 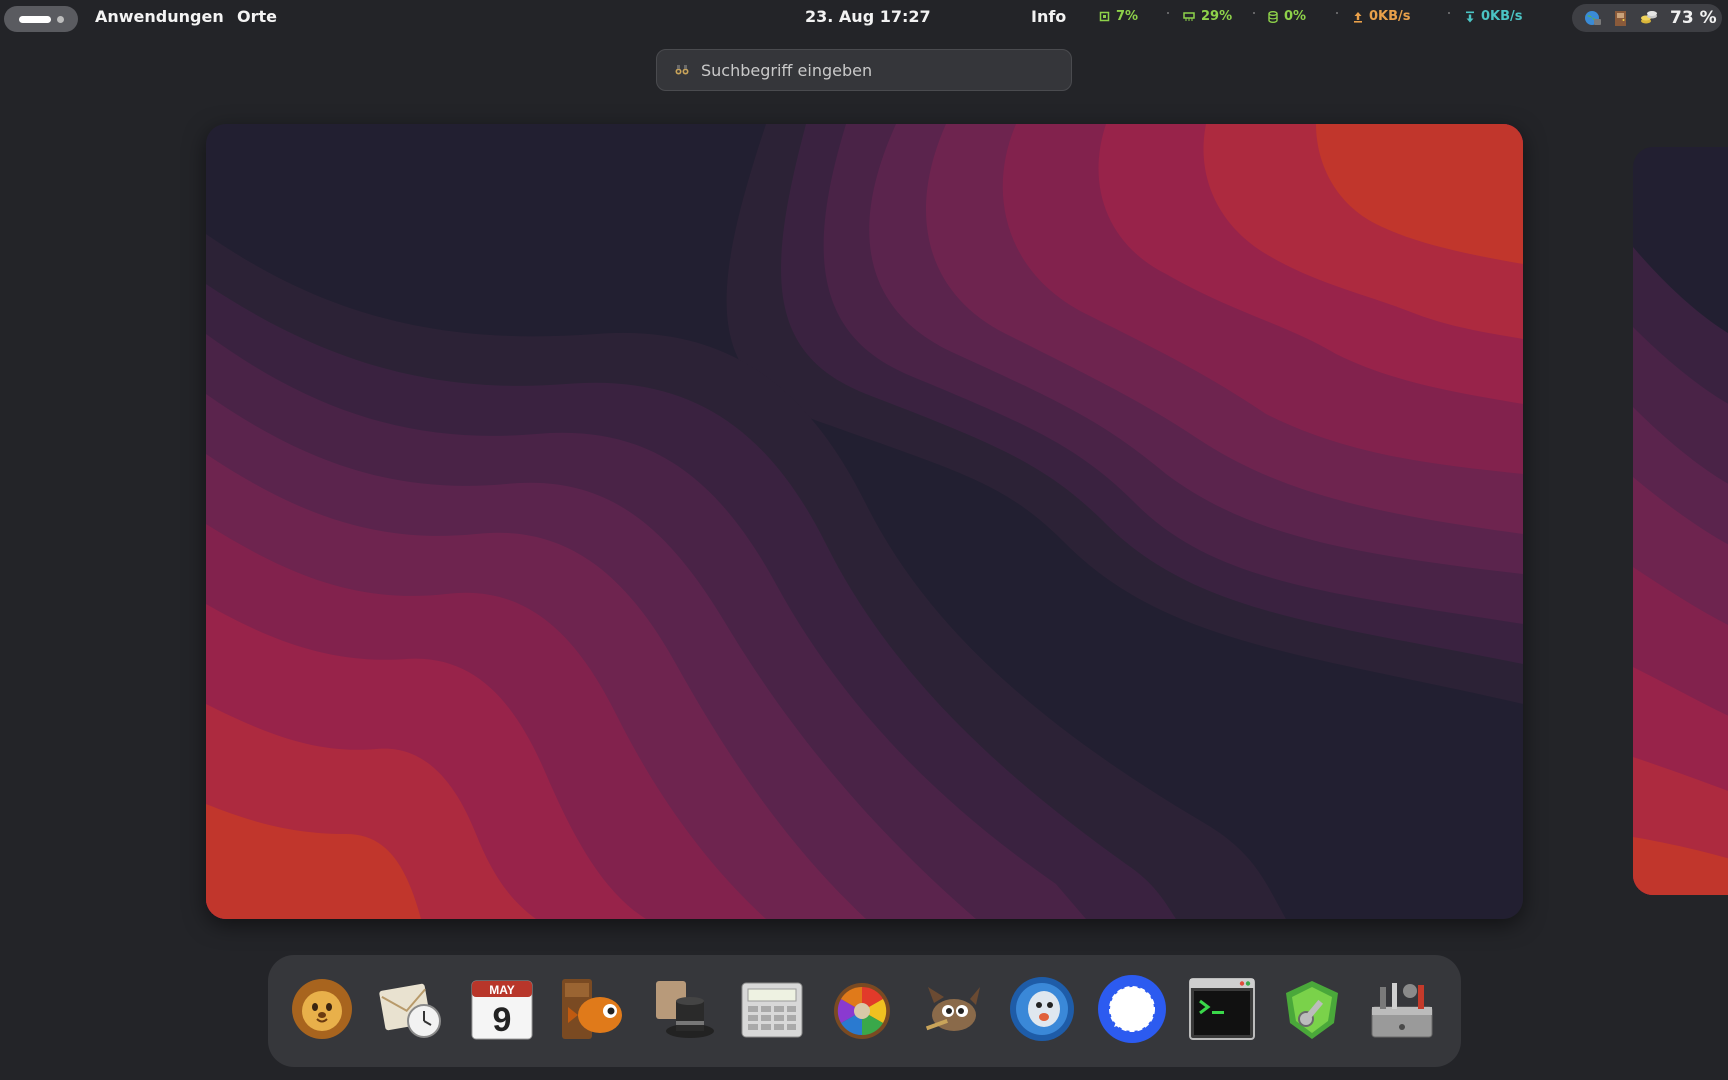 I want to click on battery-coins-icon, so click(x=1649, y=17).